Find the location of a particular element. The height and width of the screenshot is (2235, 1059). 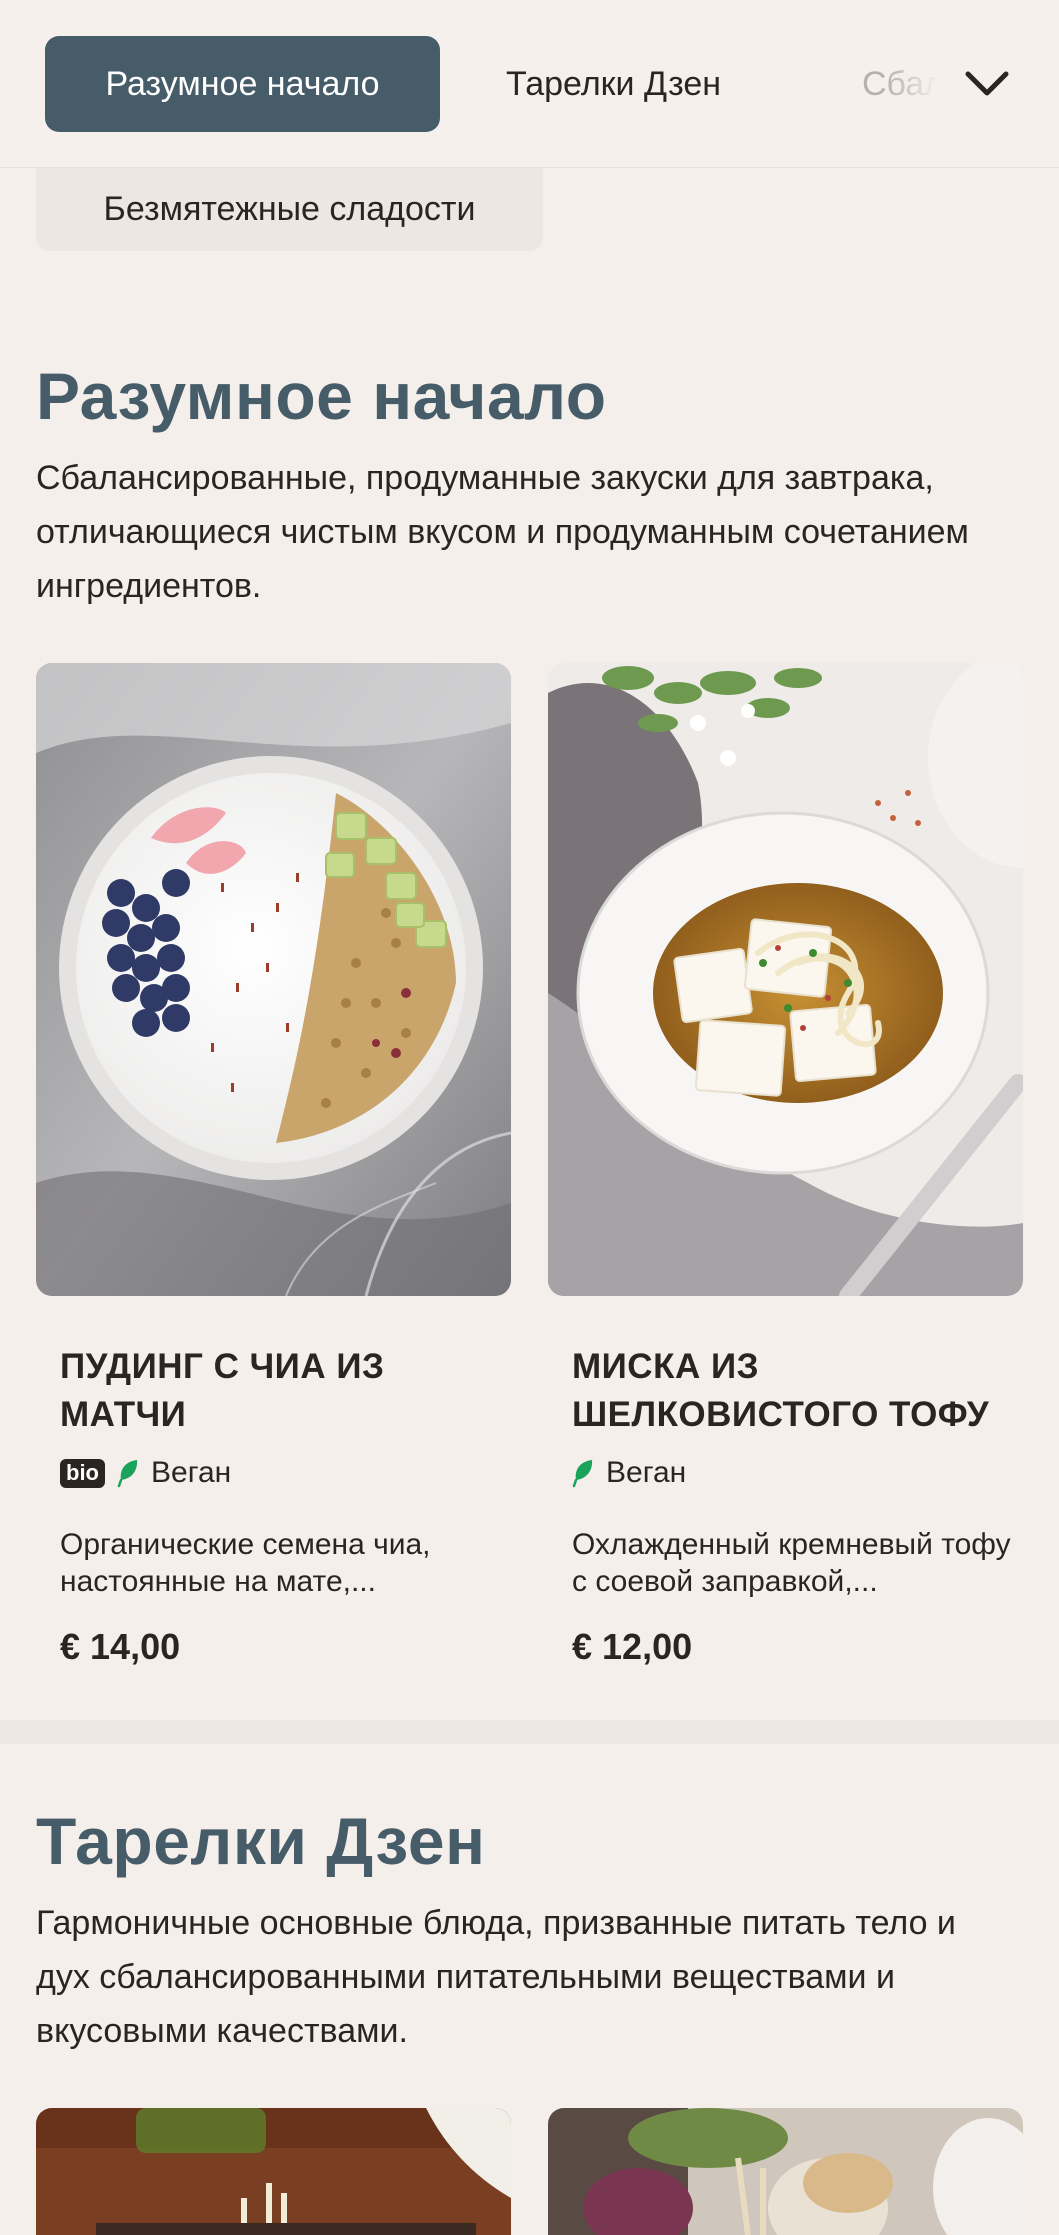

dish-photo-chia-pudding is located at coordinates (273, 979).